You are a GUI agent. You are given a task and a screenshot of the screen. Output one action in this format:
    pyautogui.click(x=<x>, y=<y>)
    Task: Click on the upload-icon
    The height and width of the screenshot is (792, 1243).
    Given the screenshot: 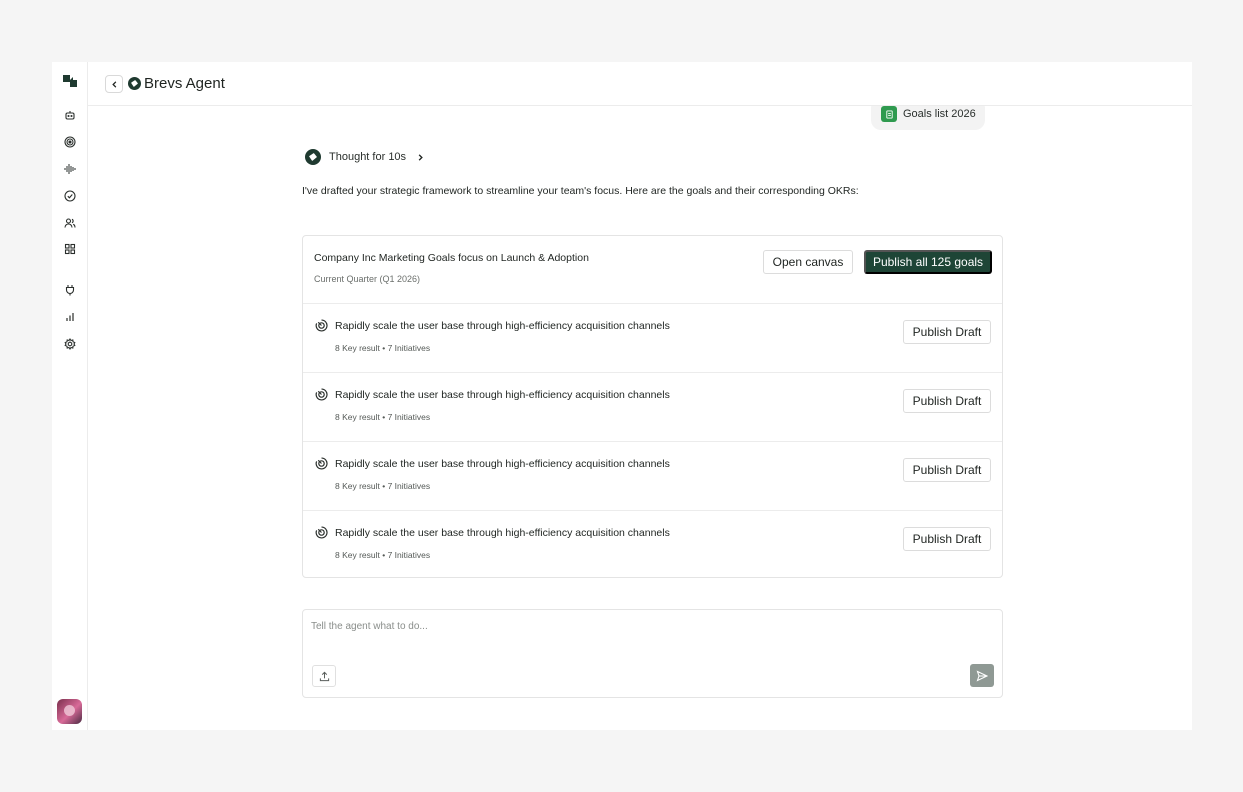 What is the action you would take?
    pyautogui.click(x=324, y=676)
    